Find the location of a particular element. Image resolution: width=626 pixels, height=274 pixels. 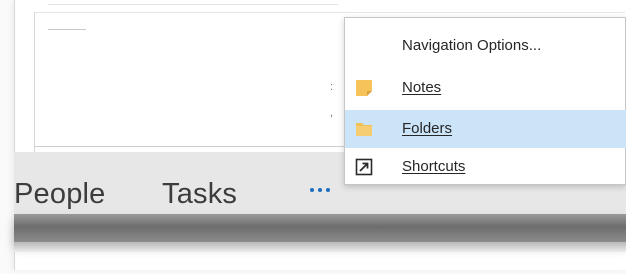

partial-text-comma: , is located at coordinates (332, 113).